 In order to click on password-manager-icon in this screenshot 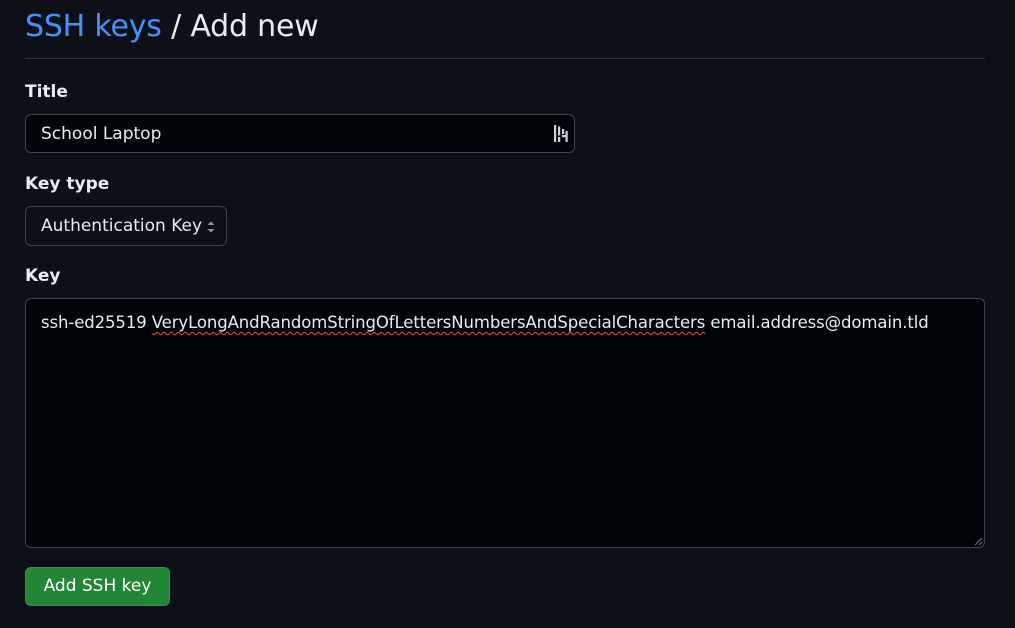, I will do `click(561, 133)`.